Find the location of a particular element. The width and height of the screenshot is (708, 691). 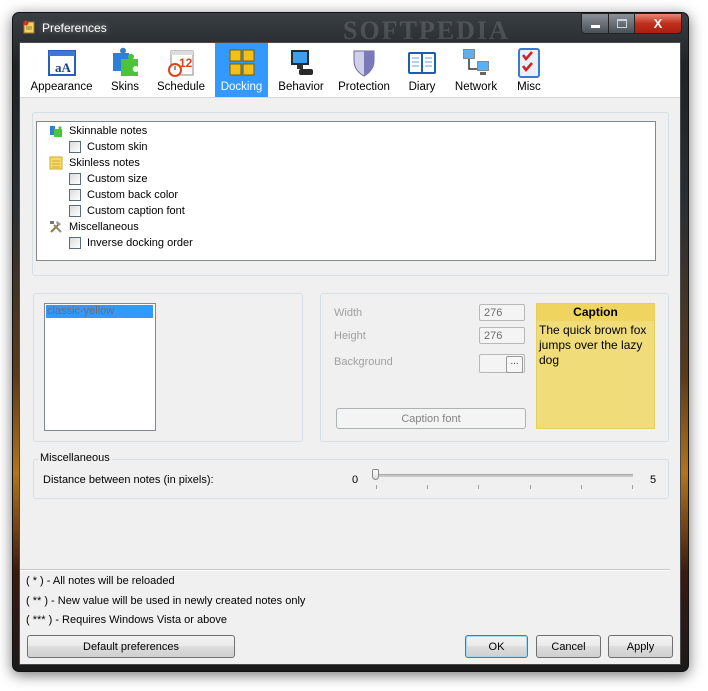

tree-group-skinless: Skinless notes is located at coordinates (94, 163).